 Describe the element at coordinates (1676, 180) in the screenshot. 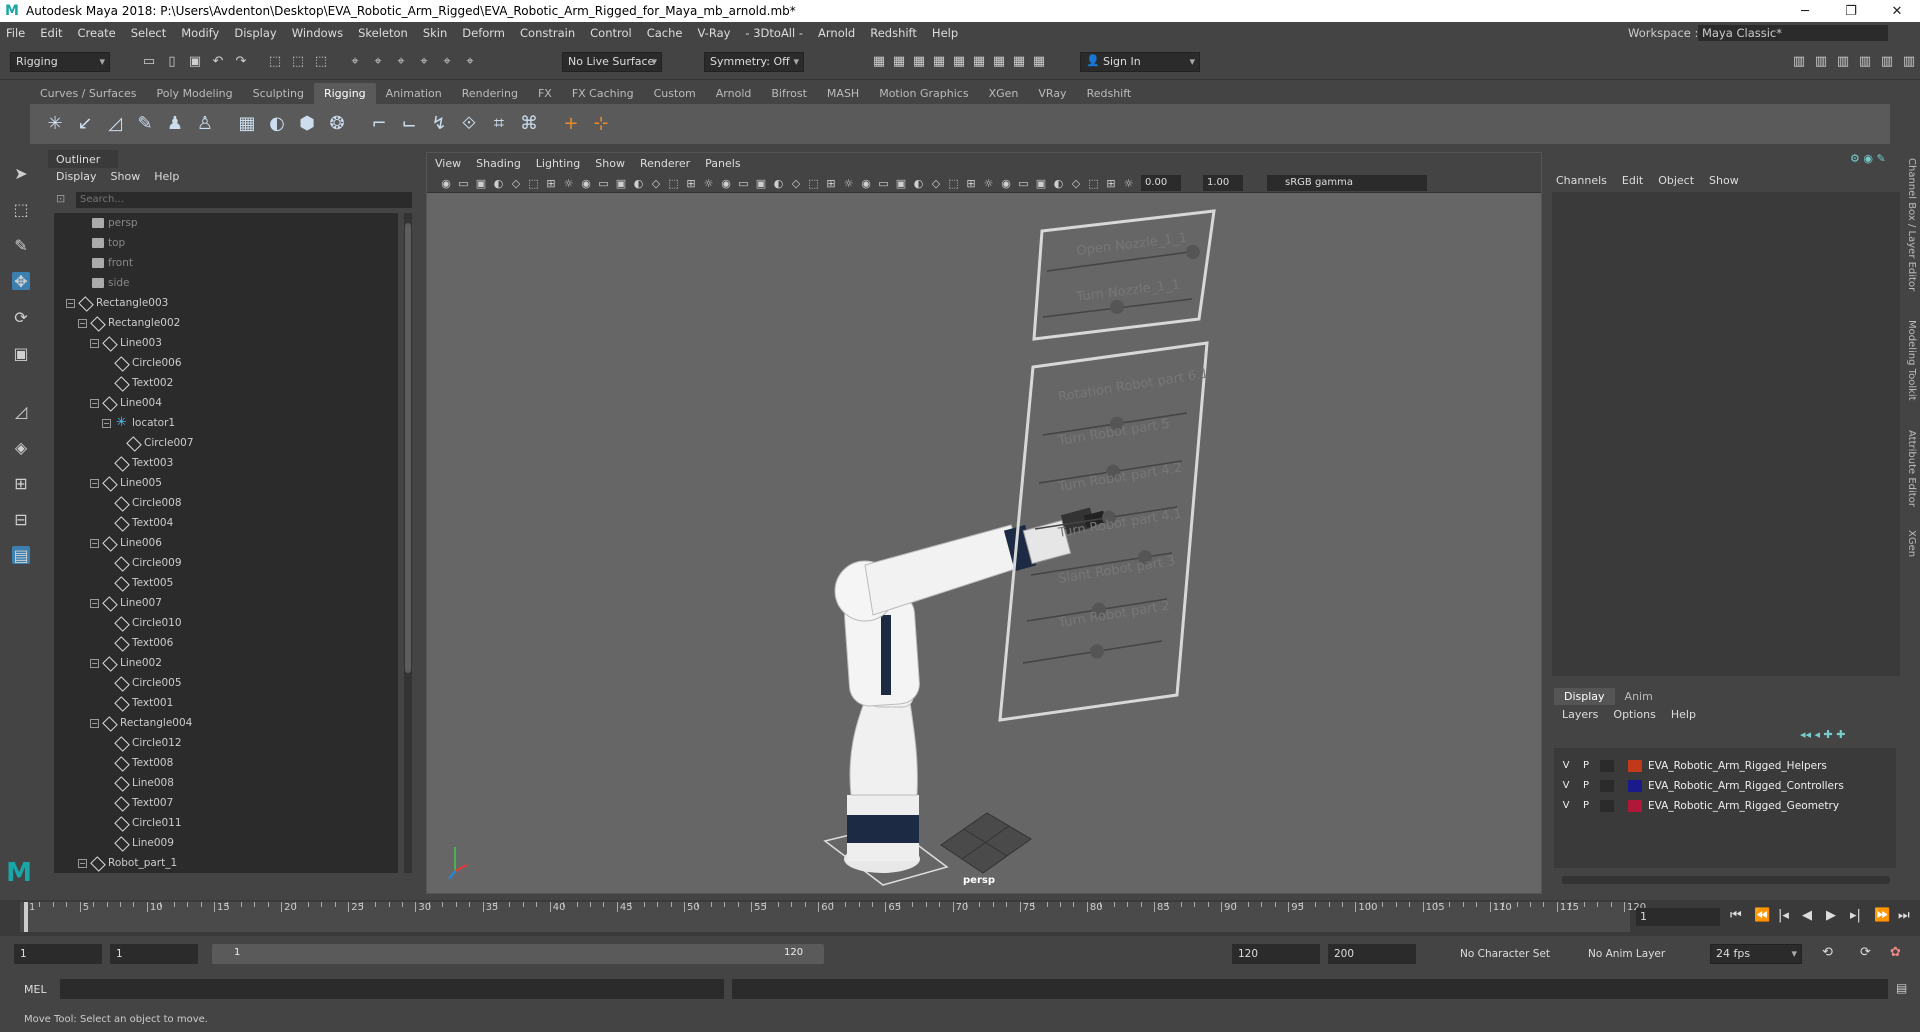

I see `channel-menu-object: Object` at that location.